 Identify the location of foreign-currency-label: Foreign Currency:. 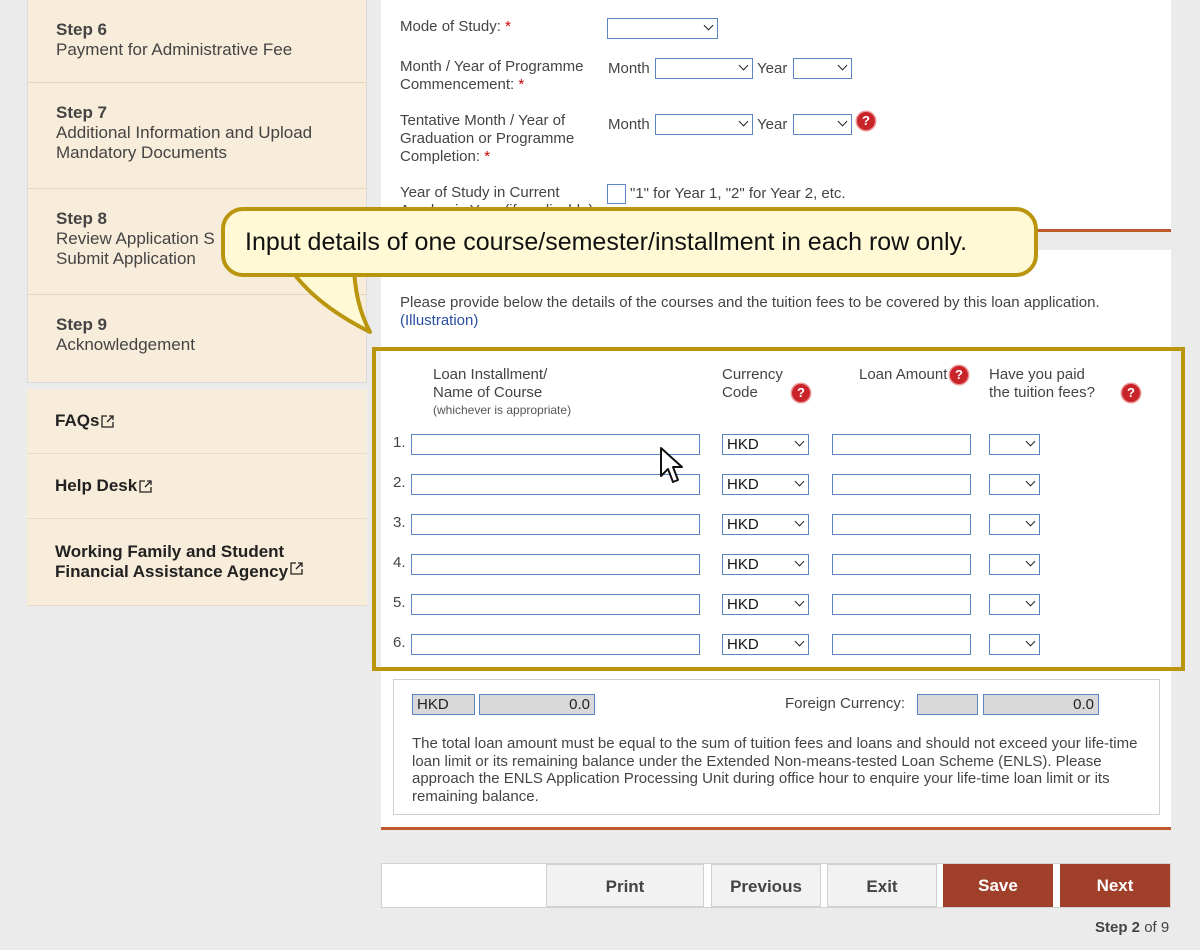
(845, 703).